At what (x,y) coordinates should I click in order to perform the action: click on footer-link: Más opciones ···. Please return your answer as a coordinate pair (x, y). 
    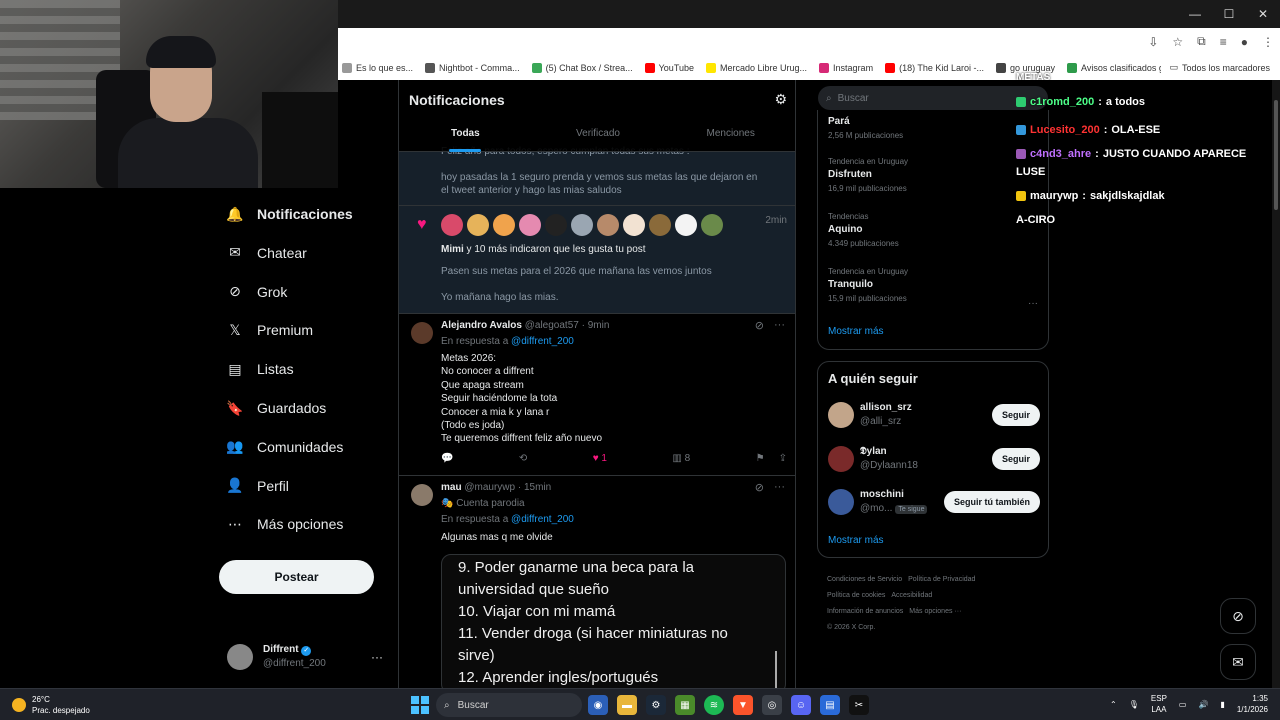
    Looking at the image, I should click on (935, 611).